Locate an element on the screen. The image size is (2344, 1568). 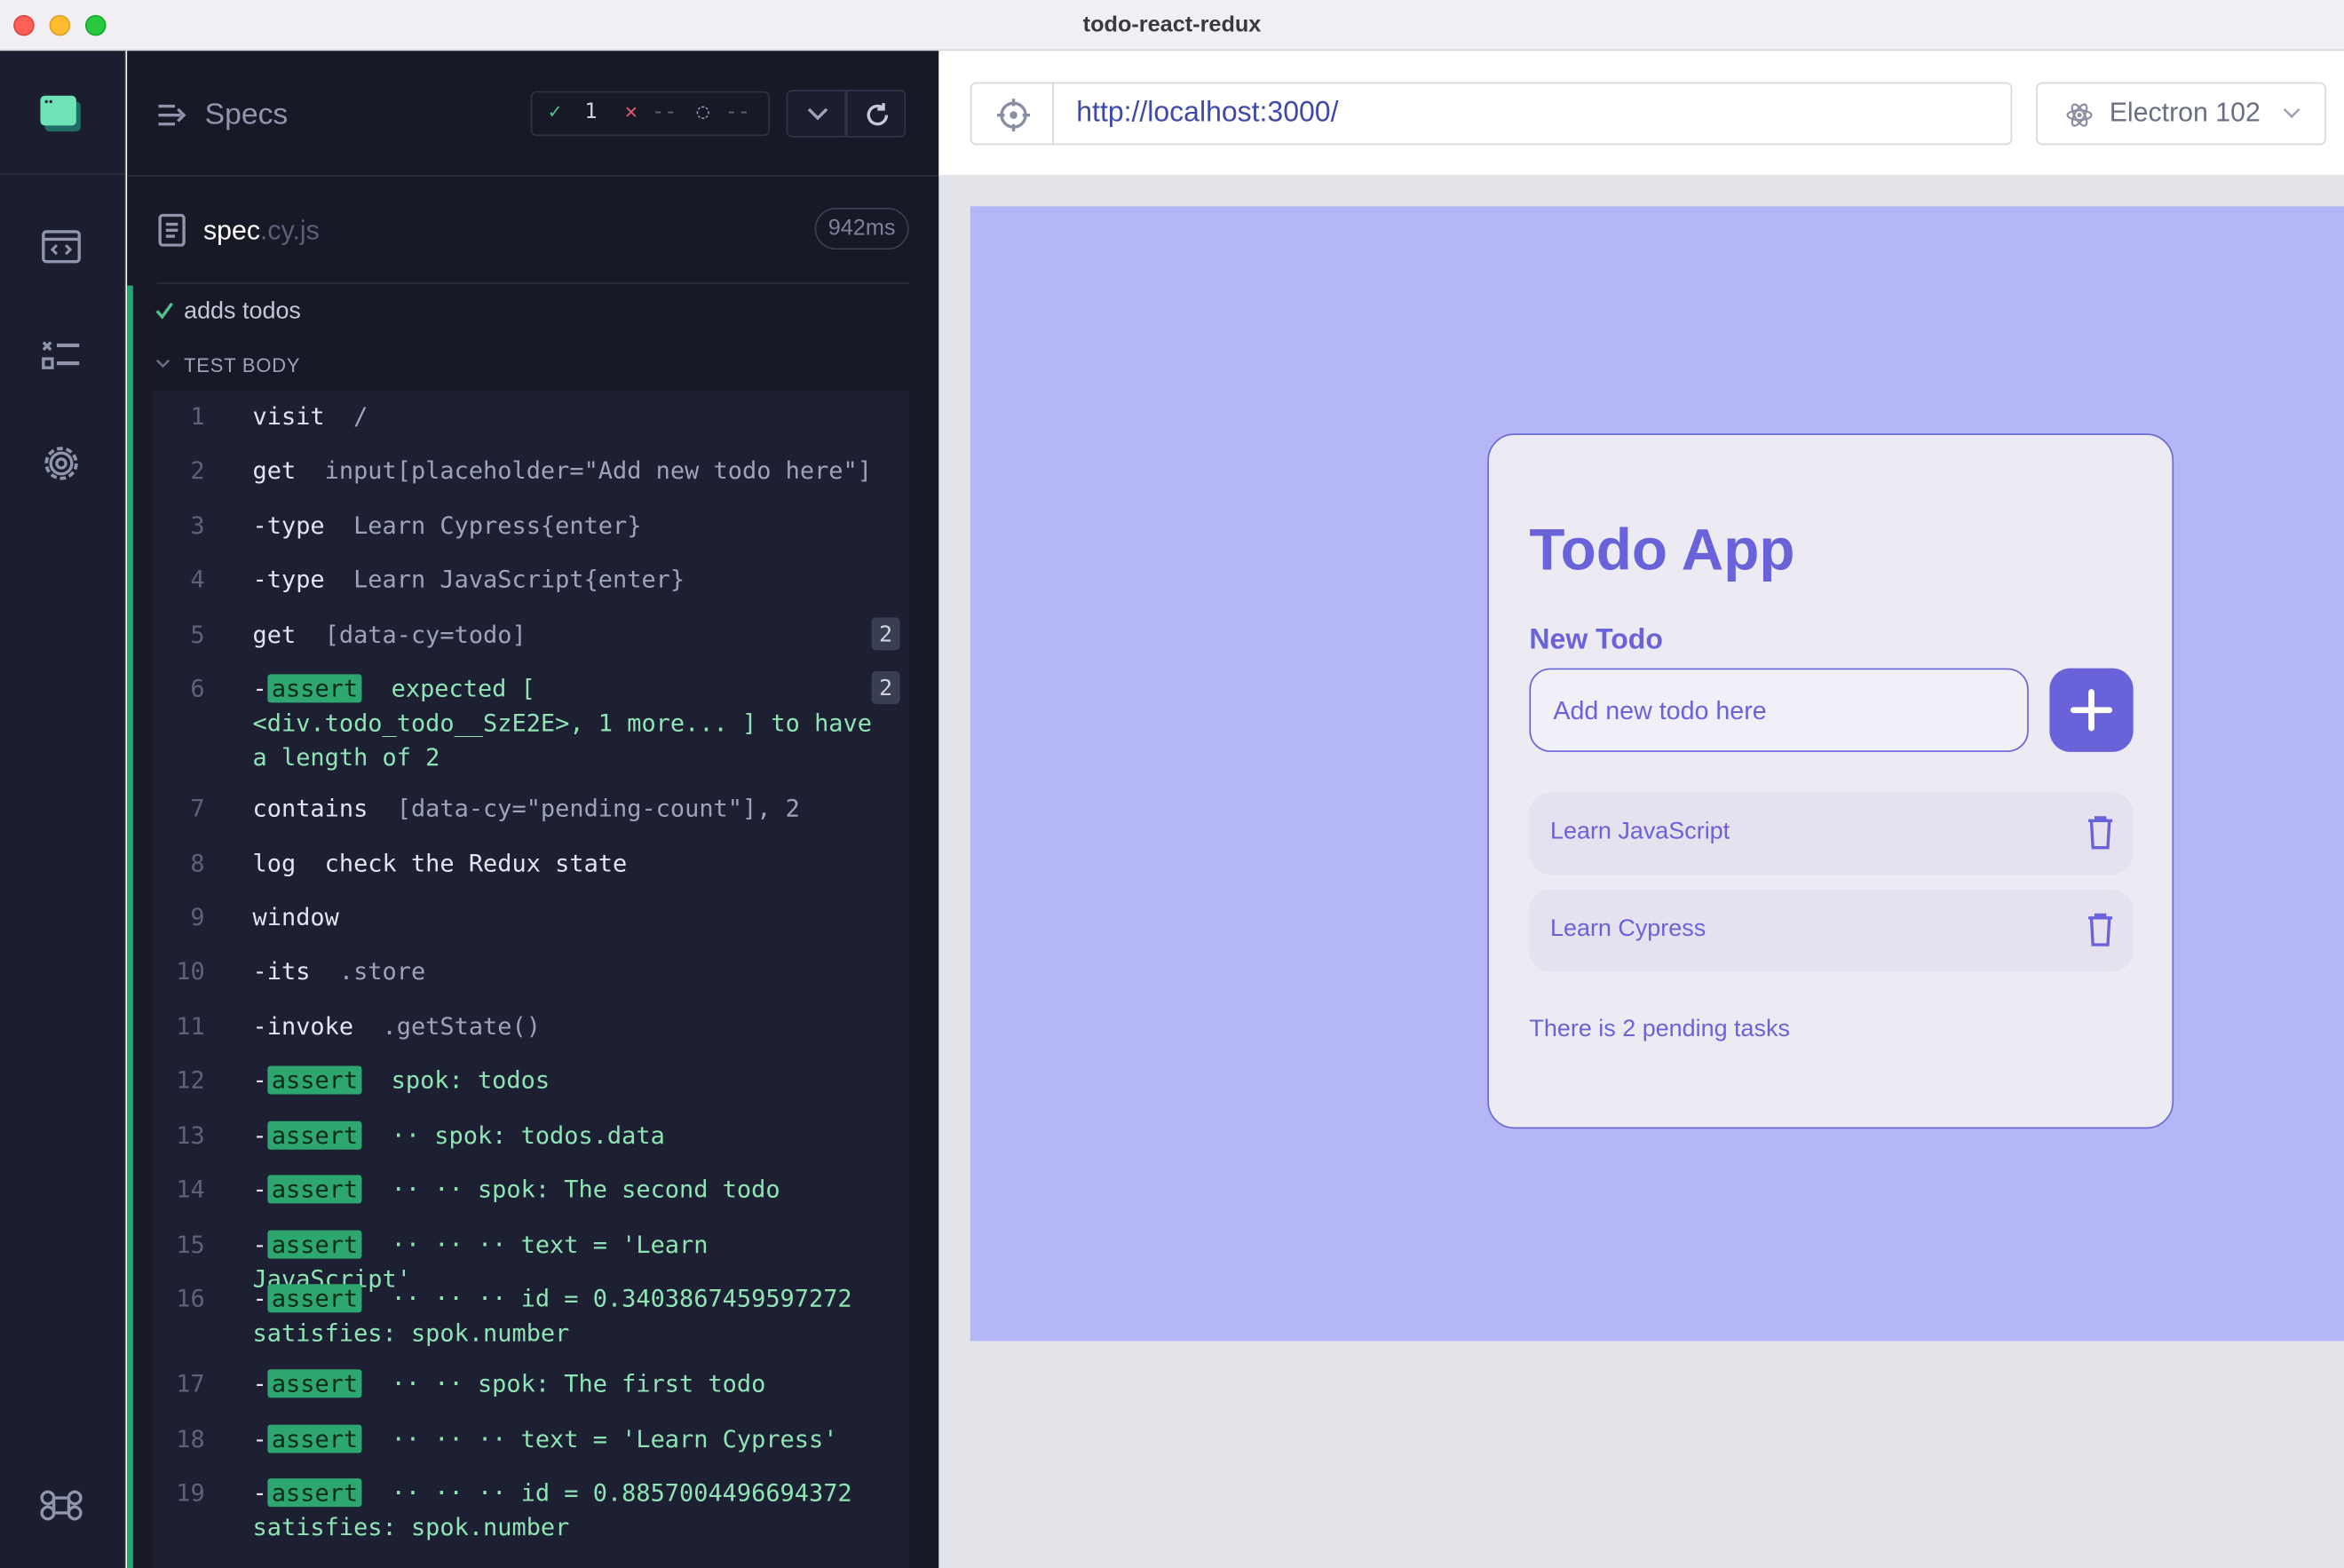
command-row: 12 - assert spok: todos is located at coordinates (531, 1080).